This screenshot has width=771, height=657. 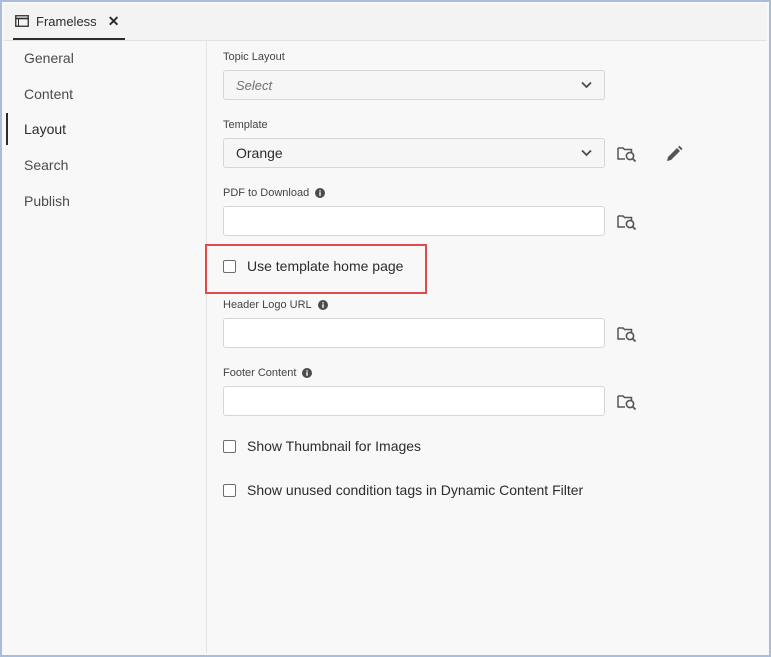 I want to click on header-logo-label-text: Header Logo URL, so click(x=267, y=305).